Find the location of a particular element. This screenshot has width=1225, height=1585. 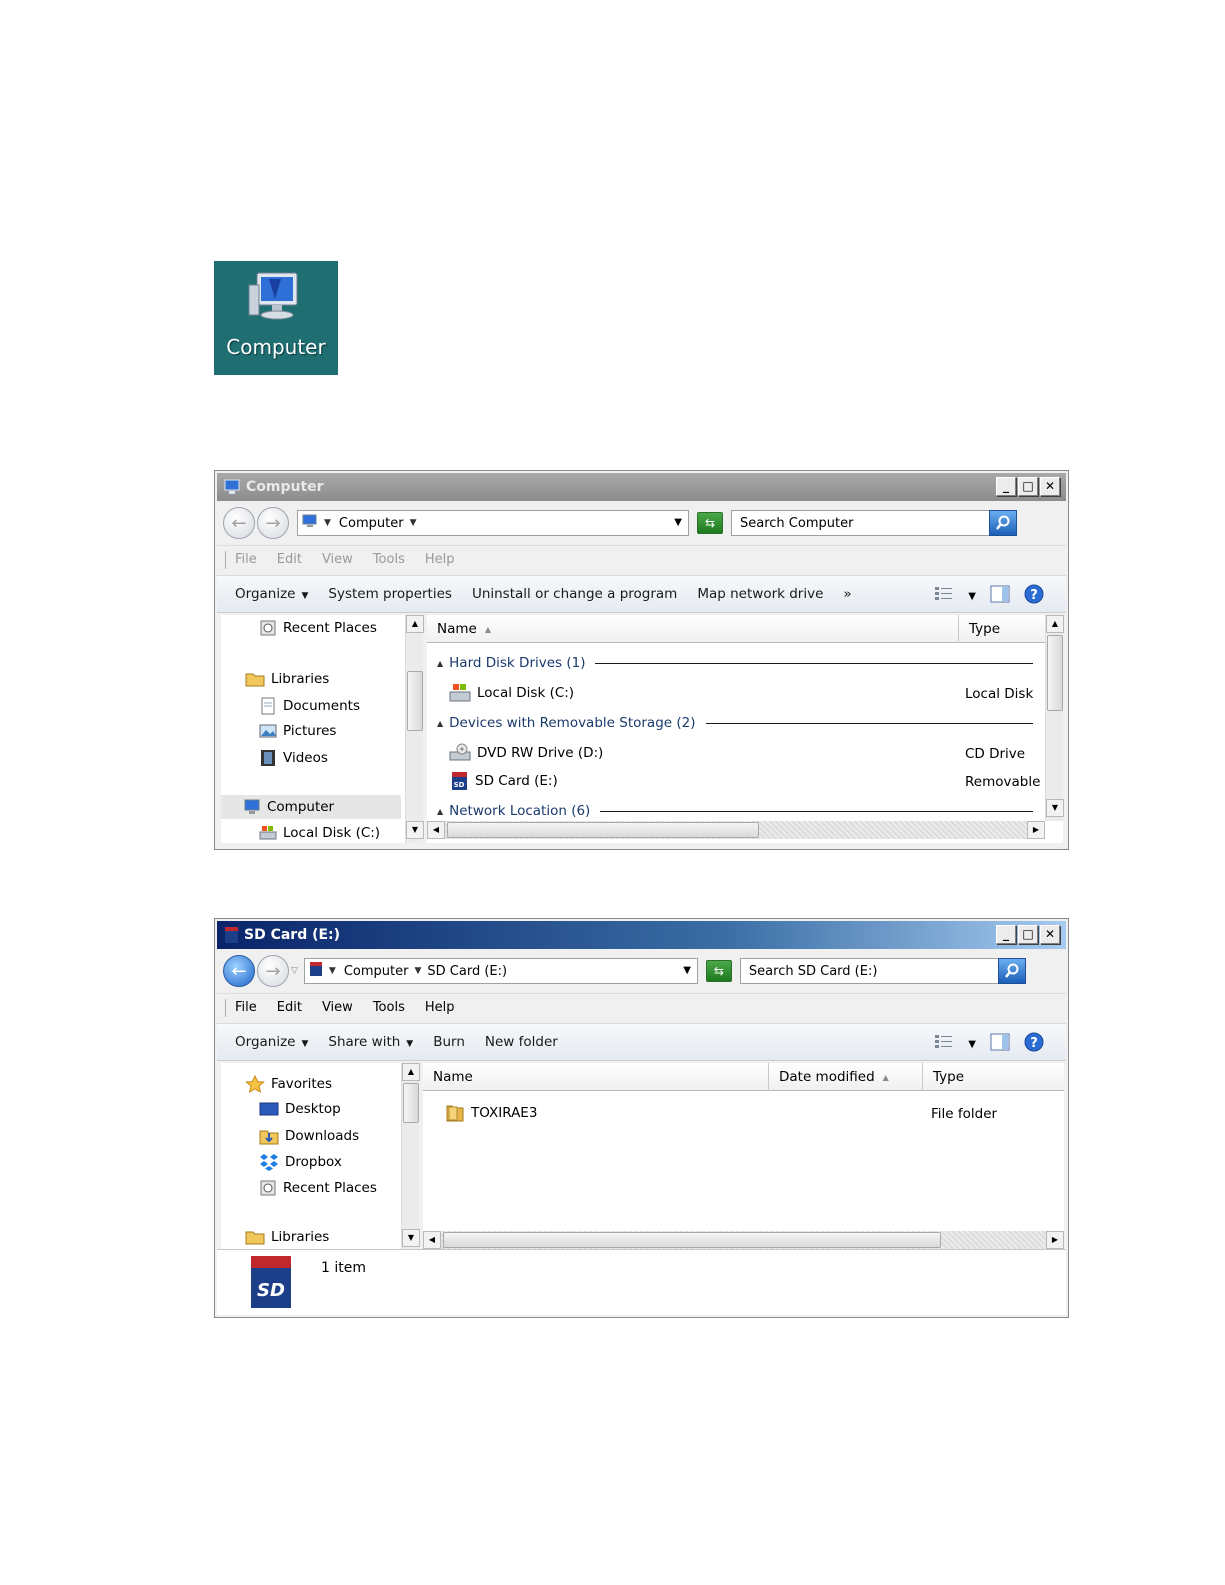

list-item-dvd-drive: DVD RW Drive (D:) is located at coordinates (526, 753).